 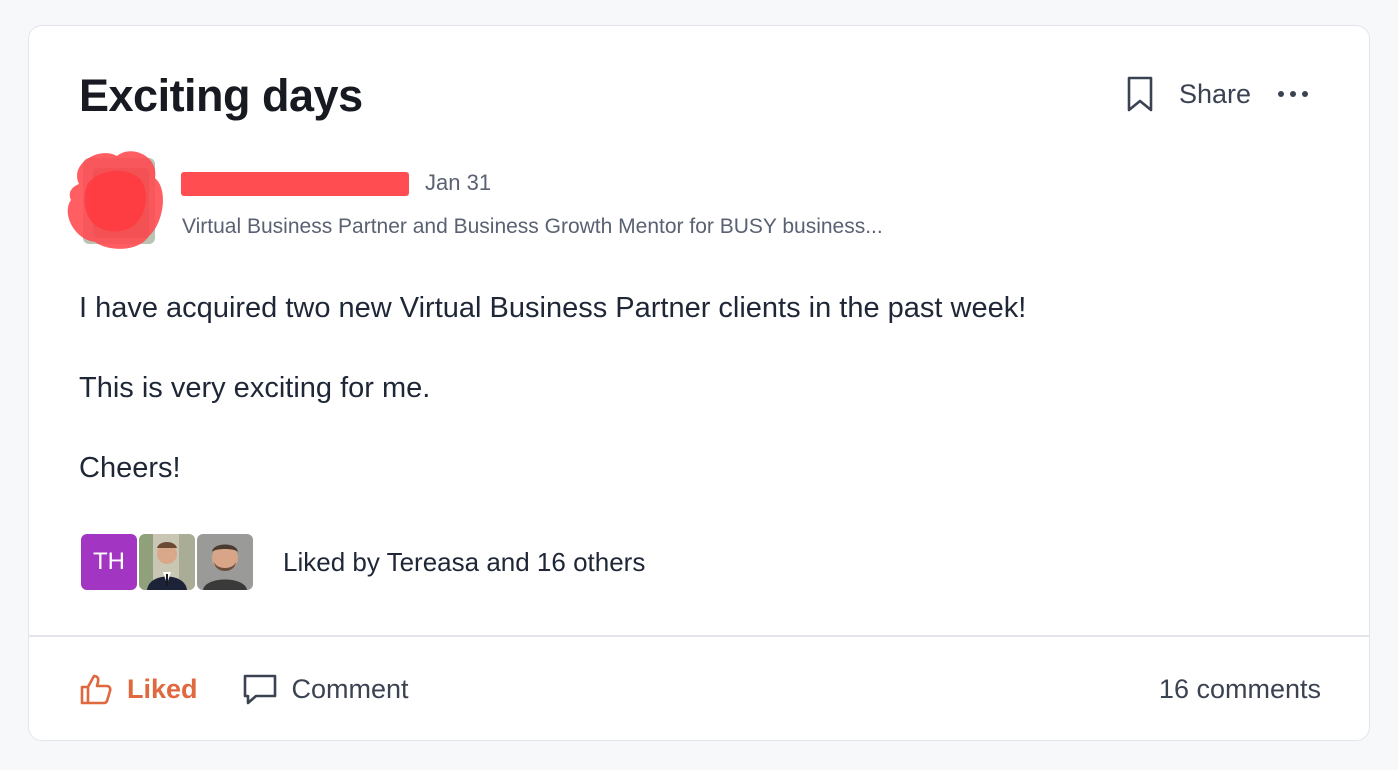 I want to click on post-title: Exciting days, so click(x=221, y=95).